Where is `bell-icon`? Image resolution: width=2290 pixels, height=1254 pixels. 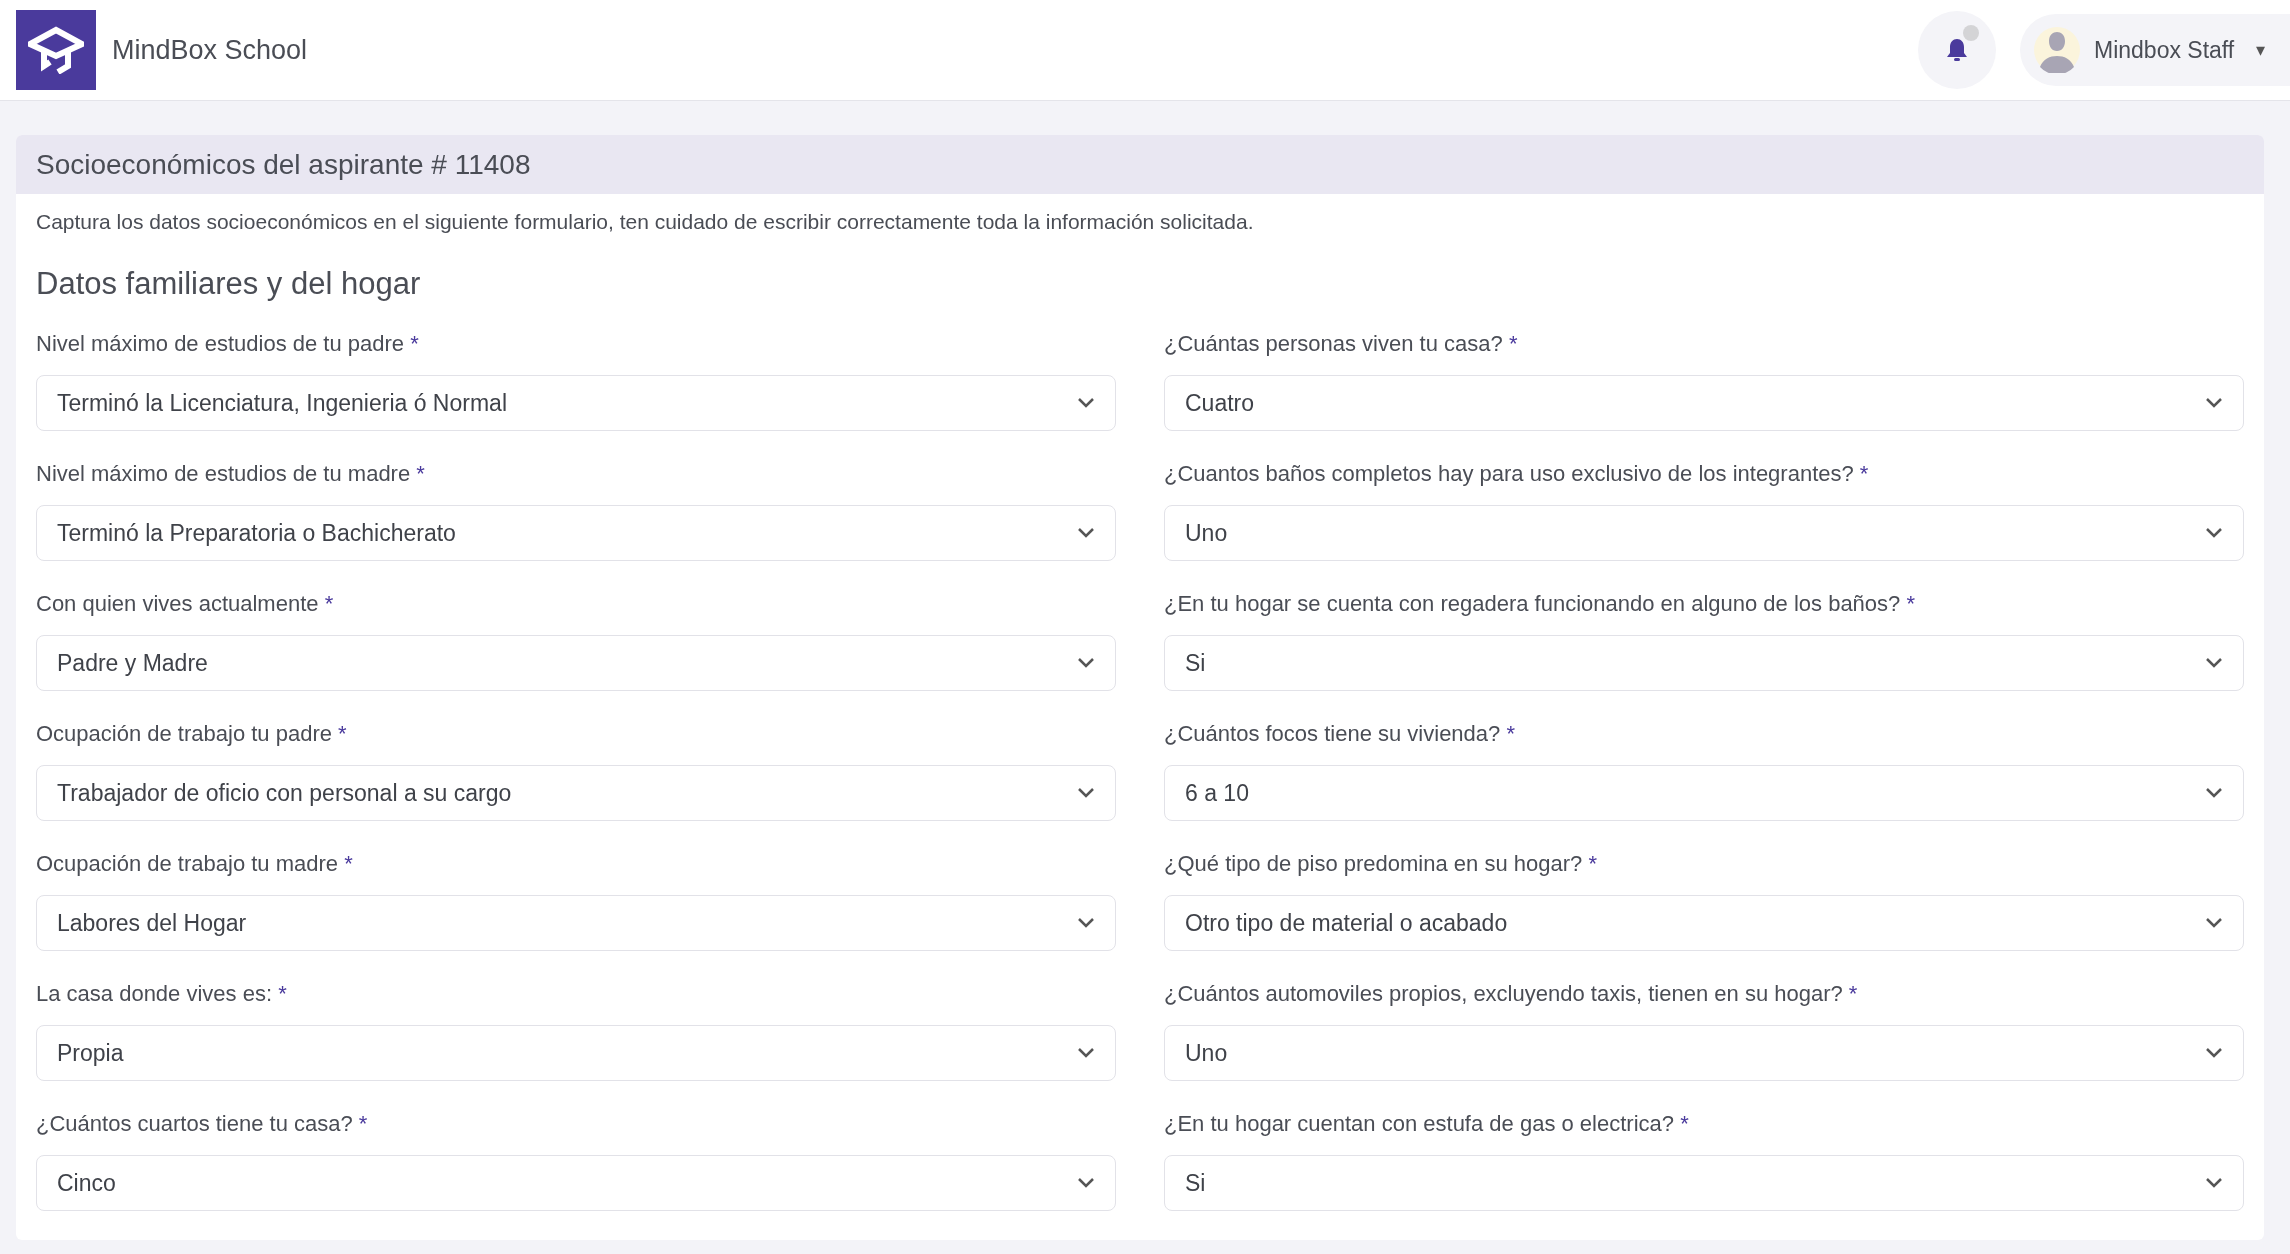
bell-icon is located at coordinates (1957, 50).